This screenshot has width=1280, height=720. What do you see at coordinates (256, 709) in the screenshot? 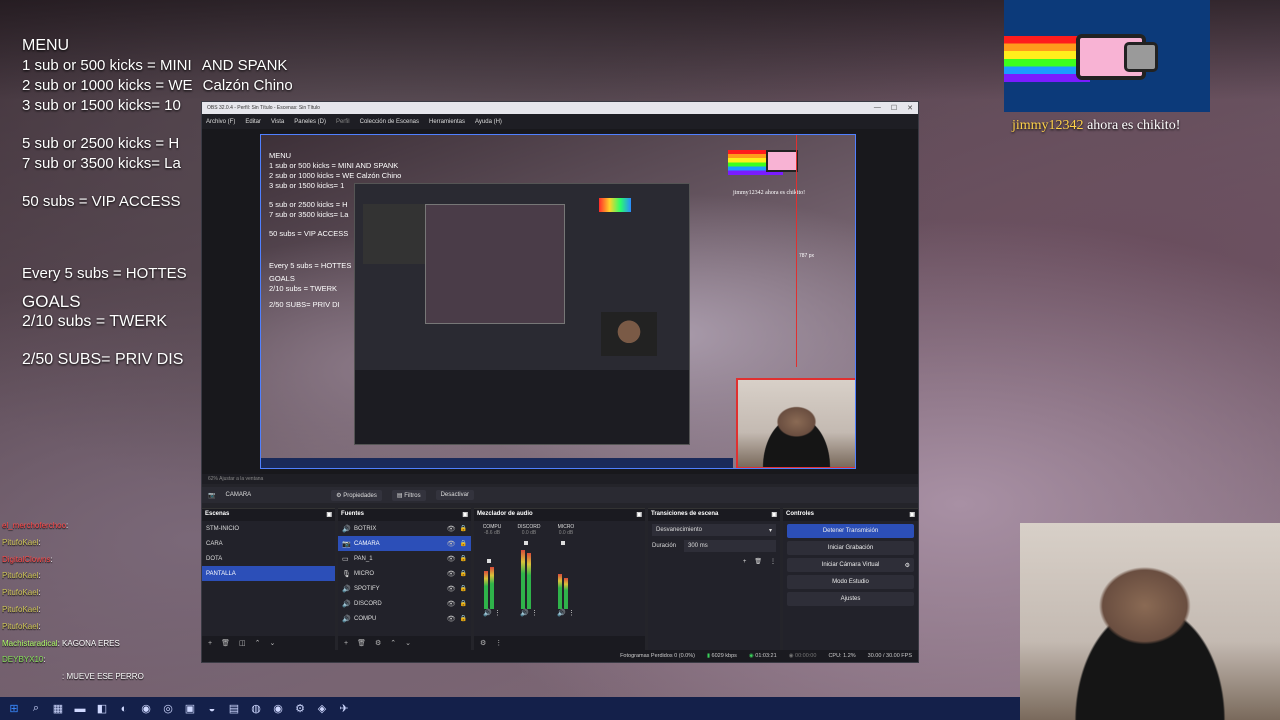
I see `chrome-icon: ◍` at bounding box center [256, 709].